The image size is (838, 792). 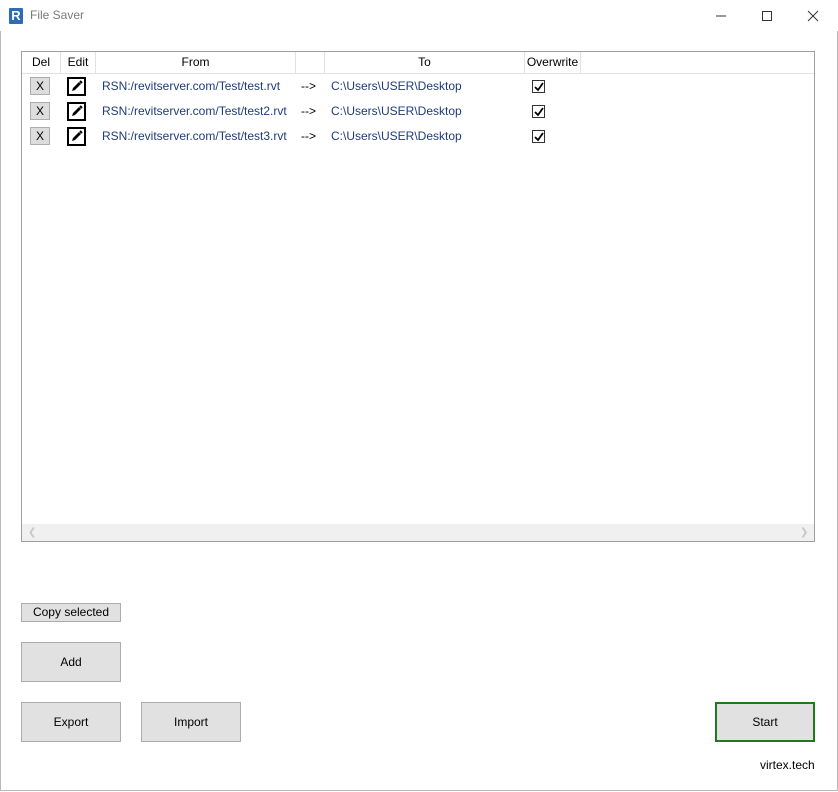 What do you see at coordinates (71, 612) in the screenshot?
I see `copy-selected-button: Copy selected` at bounding box center [71, 612].